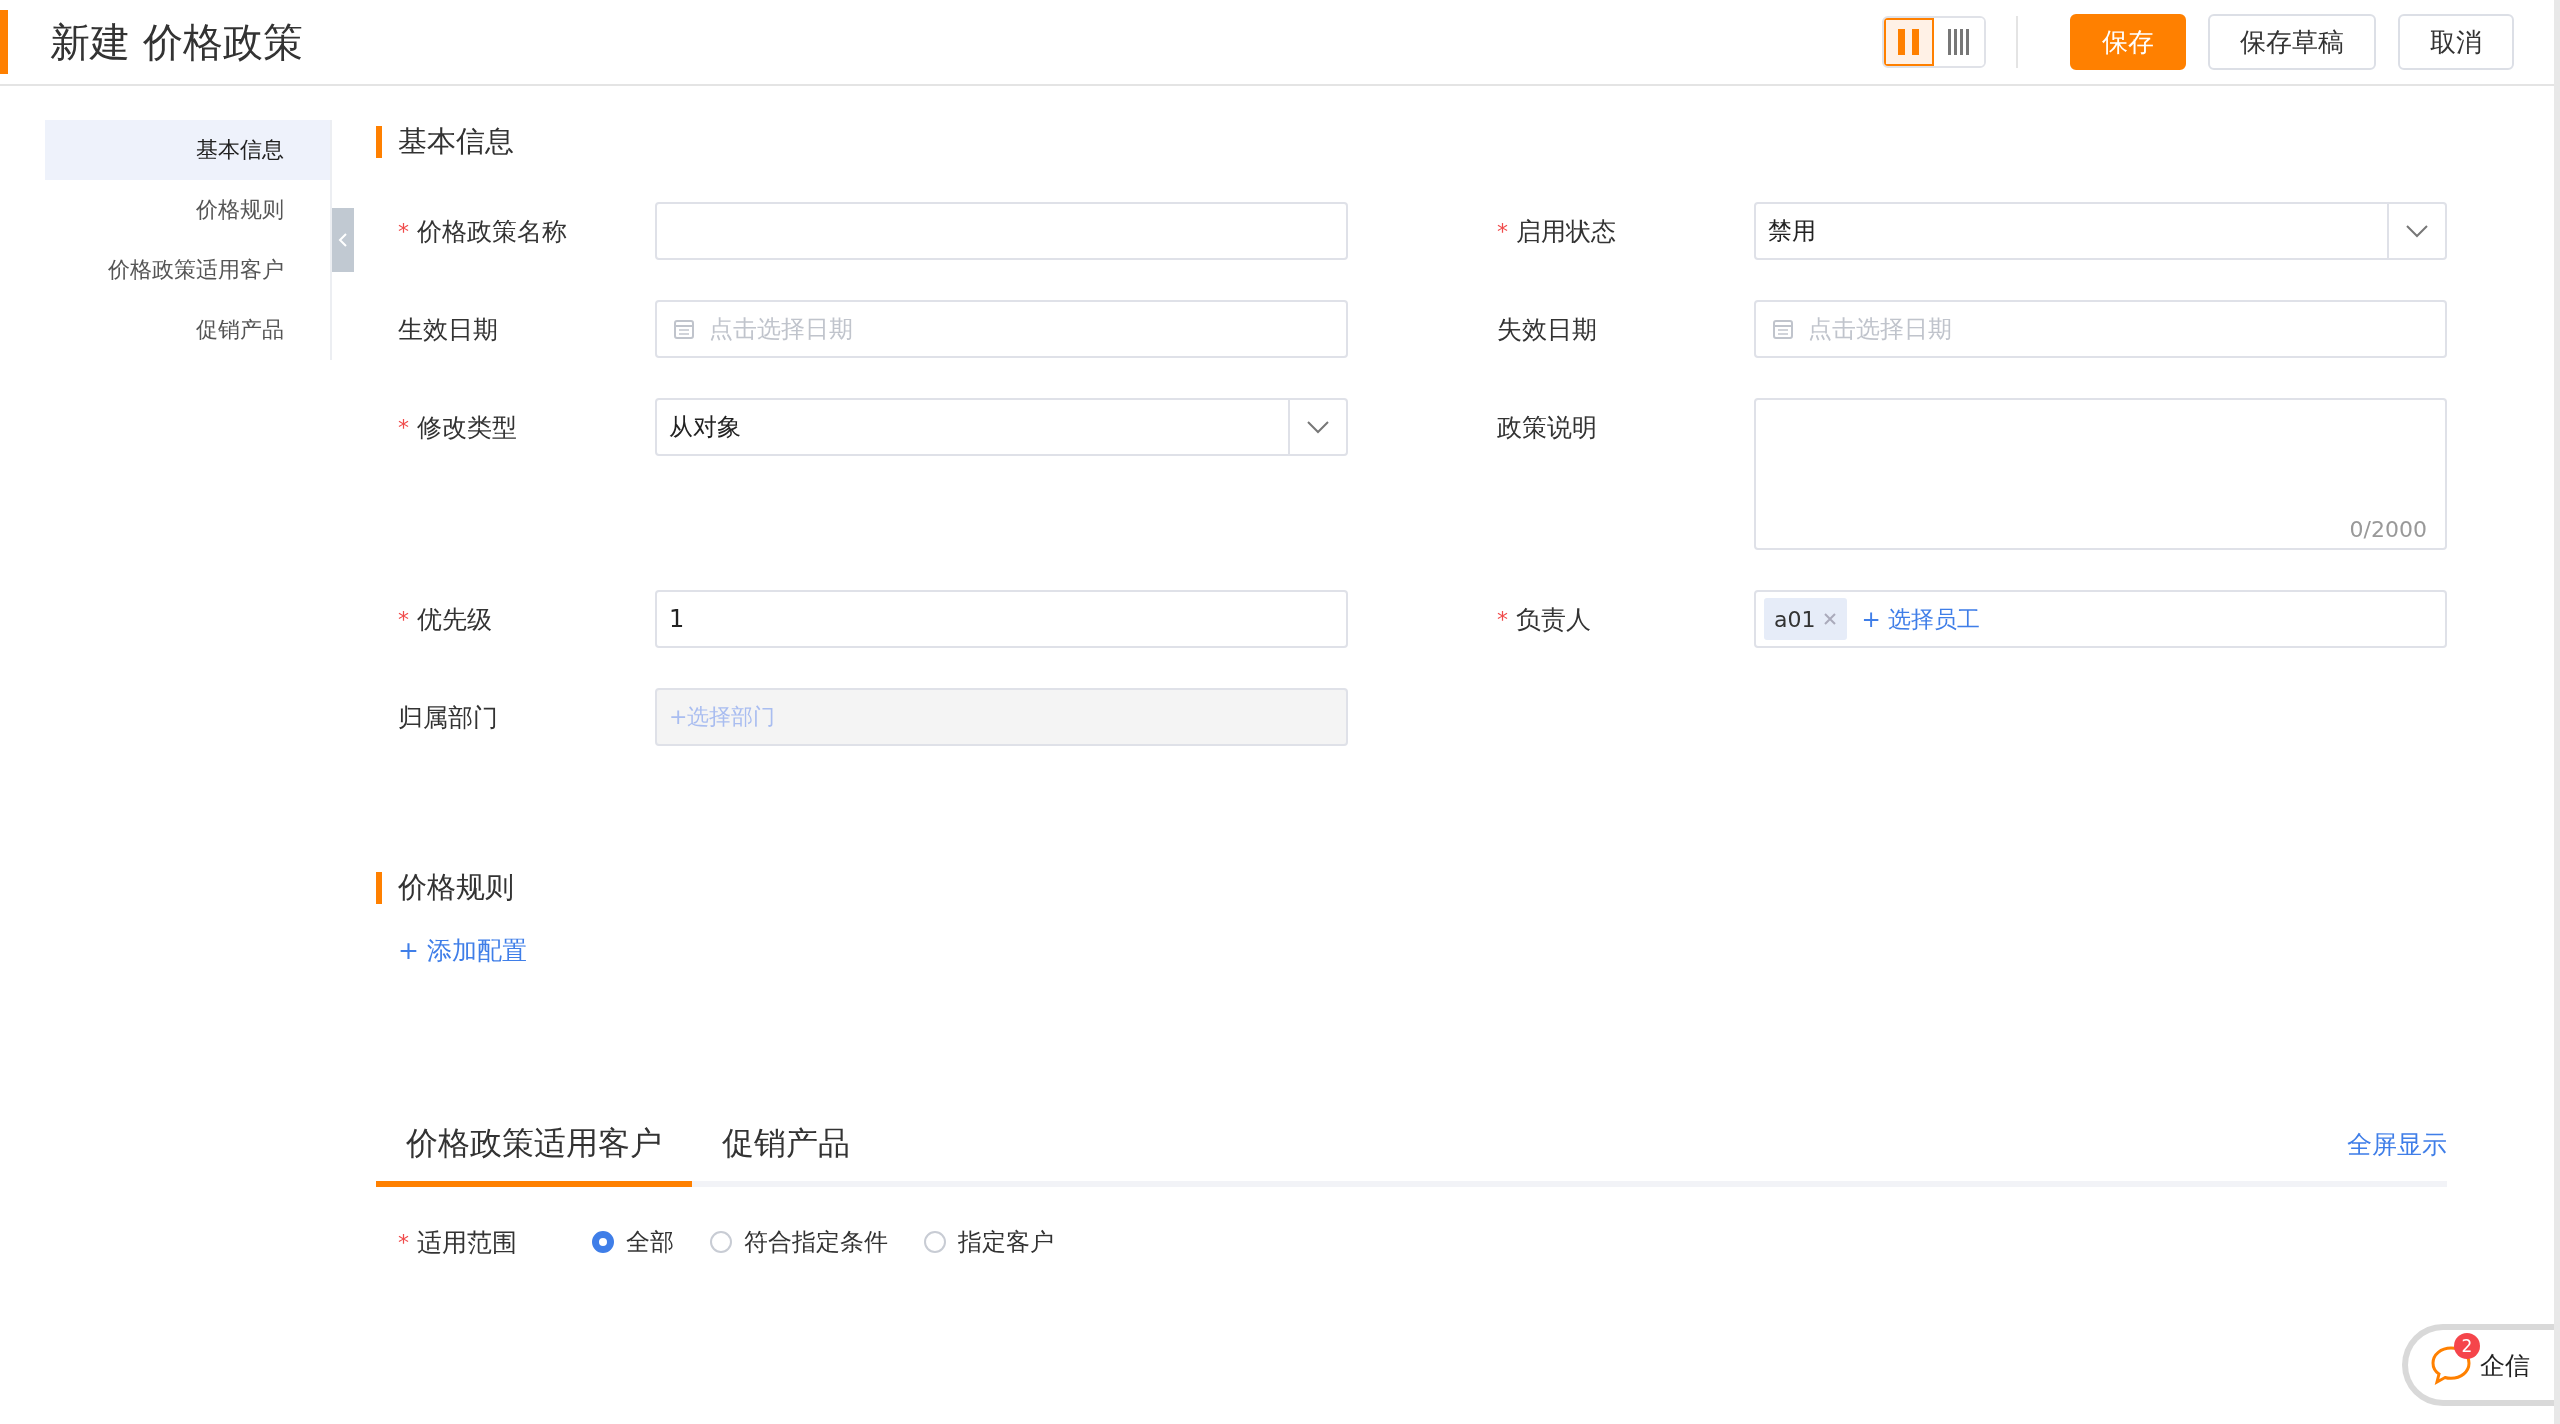 The image size is (2560, 1424). I want to click on chevron-left-icon, so click(343, 240).